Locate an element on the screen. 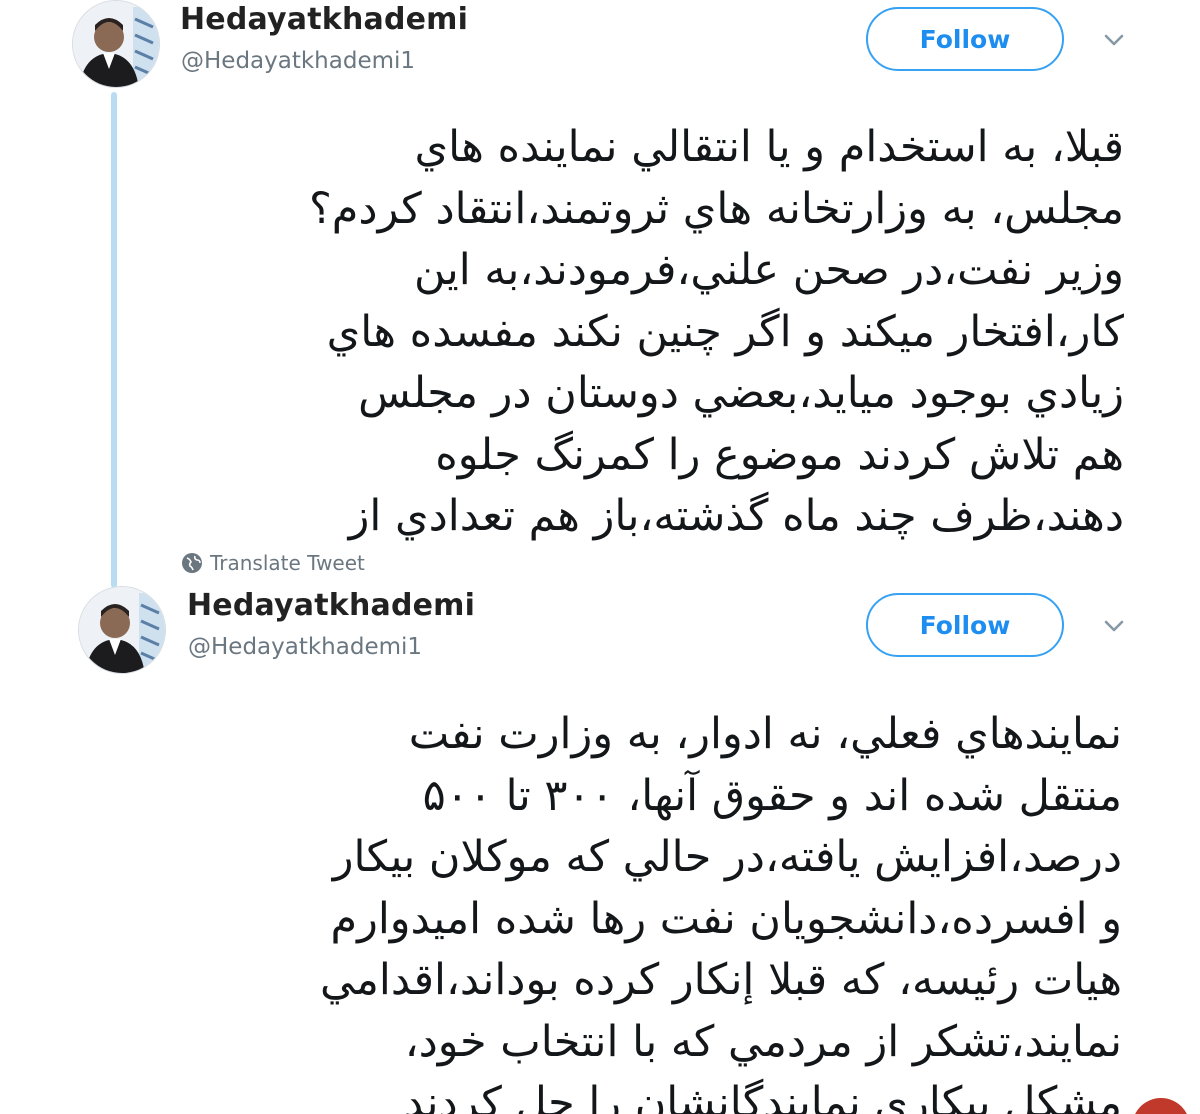 This screenshot has height=1114, width=1200. tweet-text-line: مشكل بيكاري نمايندگانشان را حل كردند is located at coordinates (762, 1096).